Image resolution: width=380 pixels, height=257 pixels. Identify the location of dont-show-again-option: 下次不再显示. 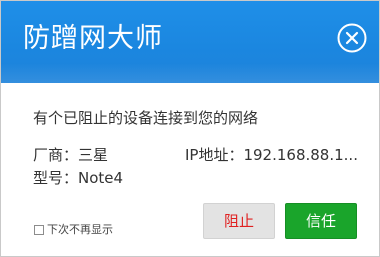
(73, 230).